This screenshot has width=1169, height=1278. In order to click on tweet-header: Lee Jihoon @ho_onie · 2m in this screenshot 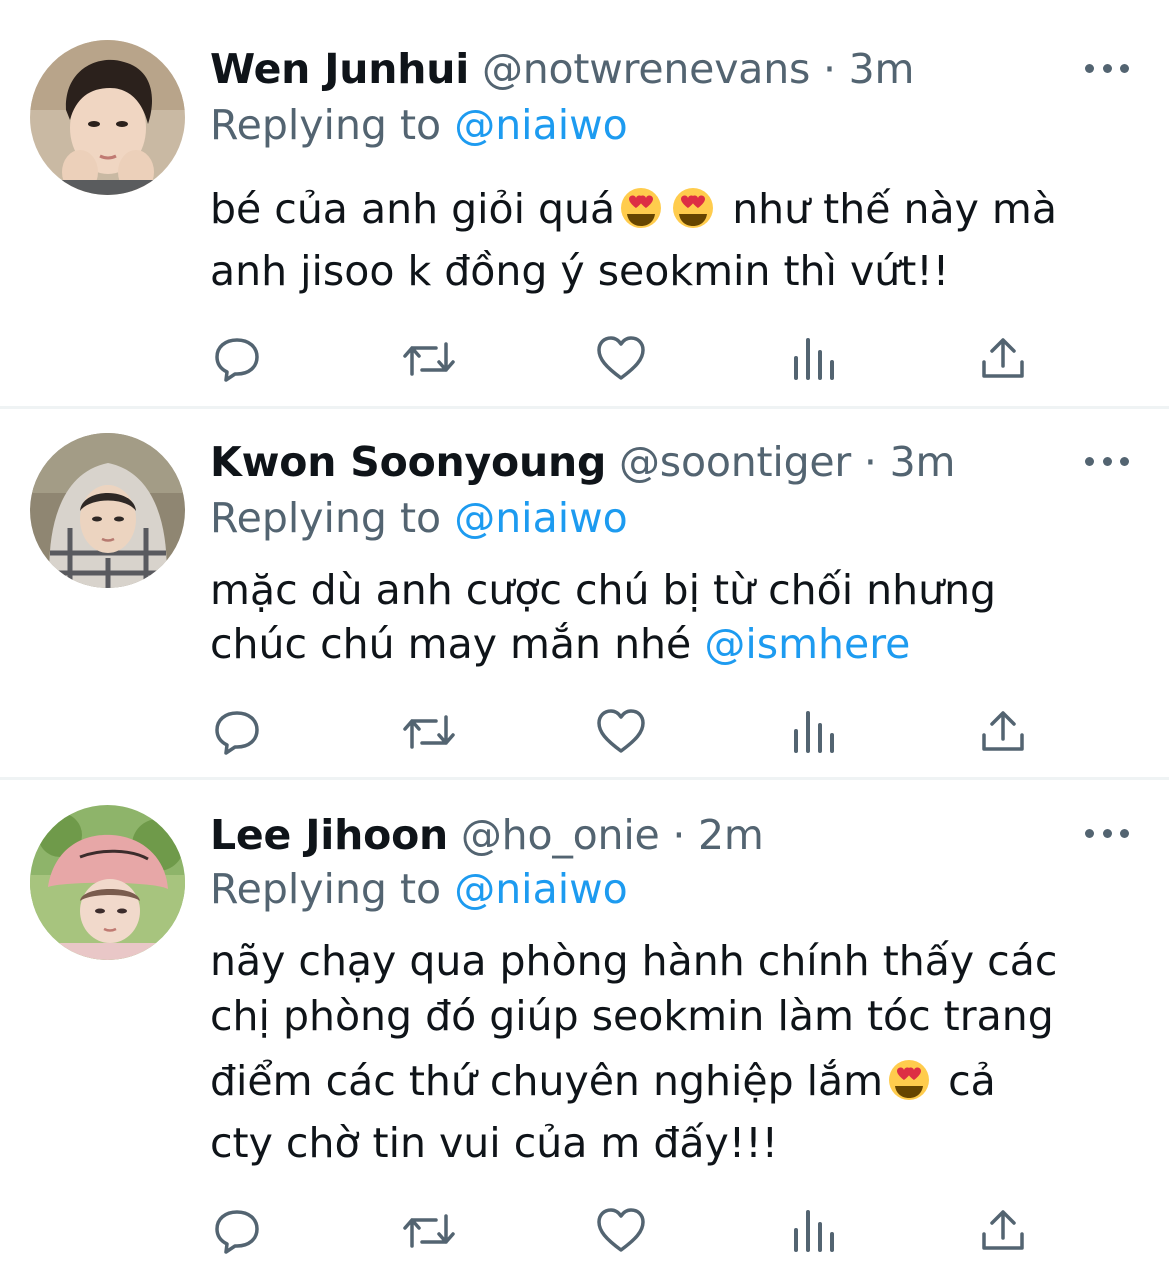, I will do `click(487, 835)`.